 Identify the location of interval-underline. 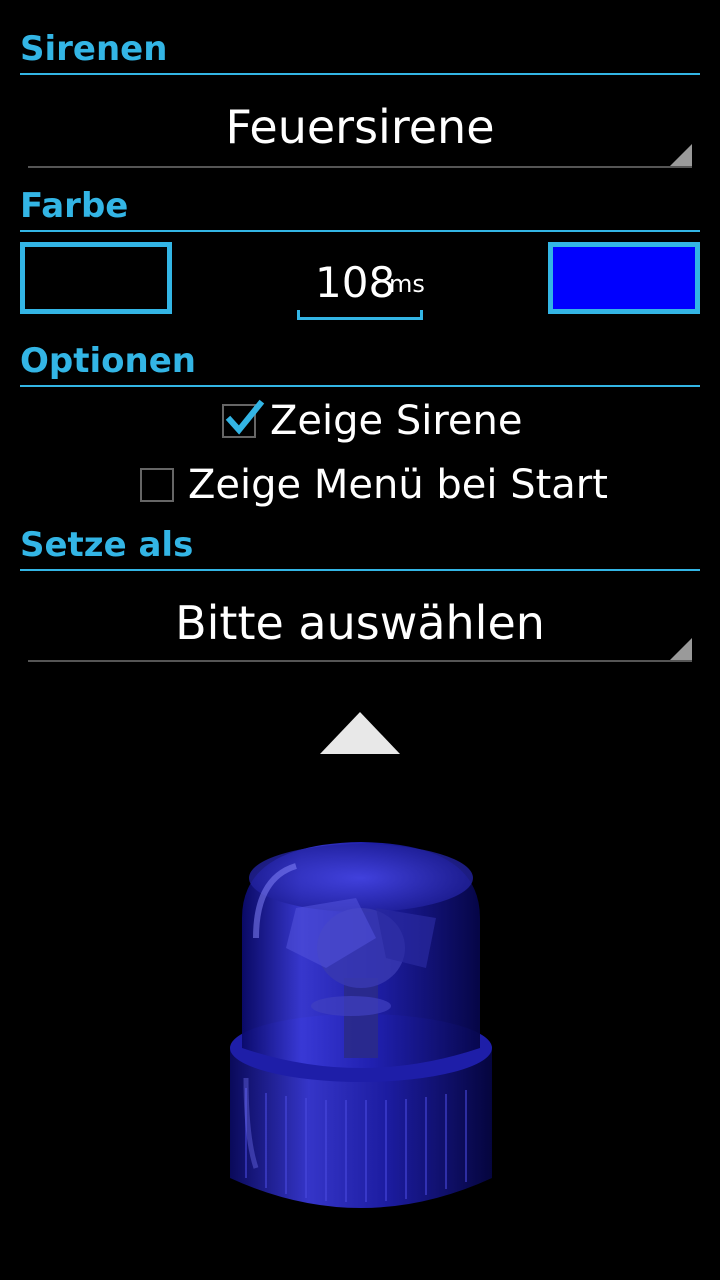
(360, 318).